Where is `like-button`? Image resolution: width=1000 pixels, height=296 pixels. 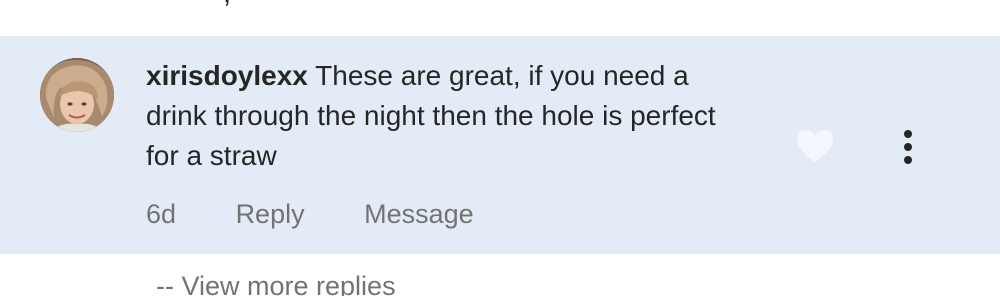
like-button is located at coordinates (815, 146).